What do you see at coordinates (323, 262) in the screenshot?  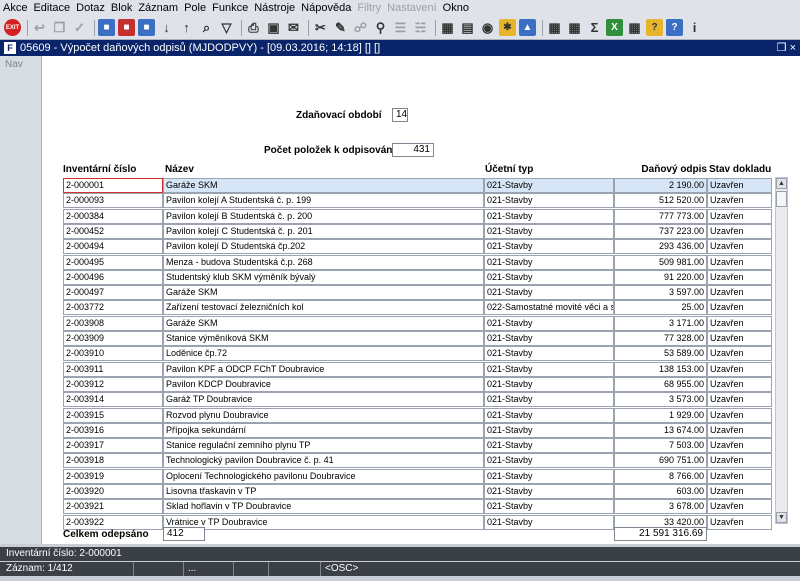 I see `name-cell: Menza - budova Studentská č.p. 268` at bounding box center [323, 262].